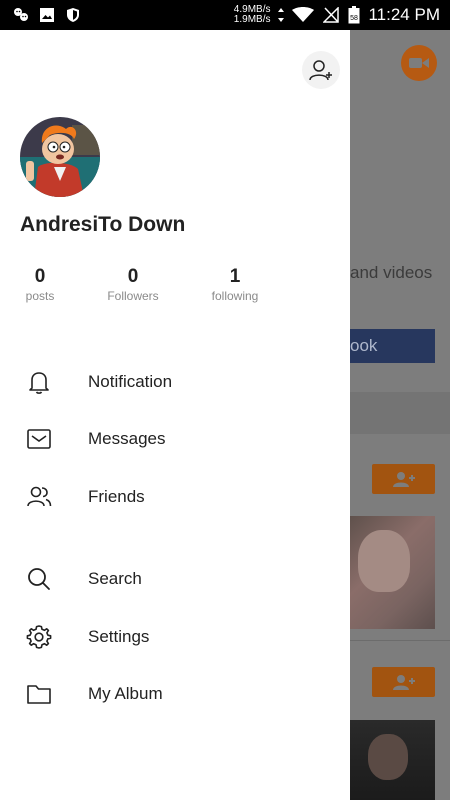  I want to click on envelope-icon, so click(39, 439).